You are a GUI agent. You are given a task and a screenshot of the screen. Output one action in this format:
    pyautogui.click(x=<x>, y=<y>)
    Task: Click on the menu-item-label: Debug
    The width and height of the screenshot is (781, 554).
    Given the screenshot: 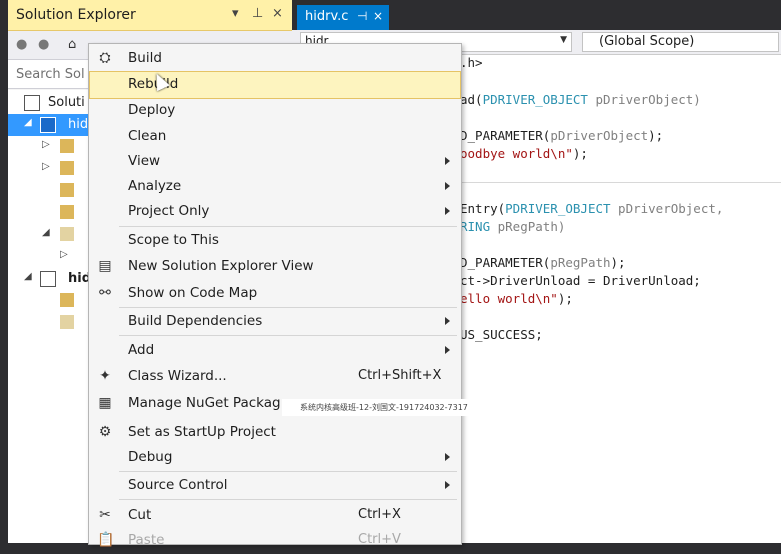 What is the action you would take?
    pyautogui.click(x=150, y=457)
    